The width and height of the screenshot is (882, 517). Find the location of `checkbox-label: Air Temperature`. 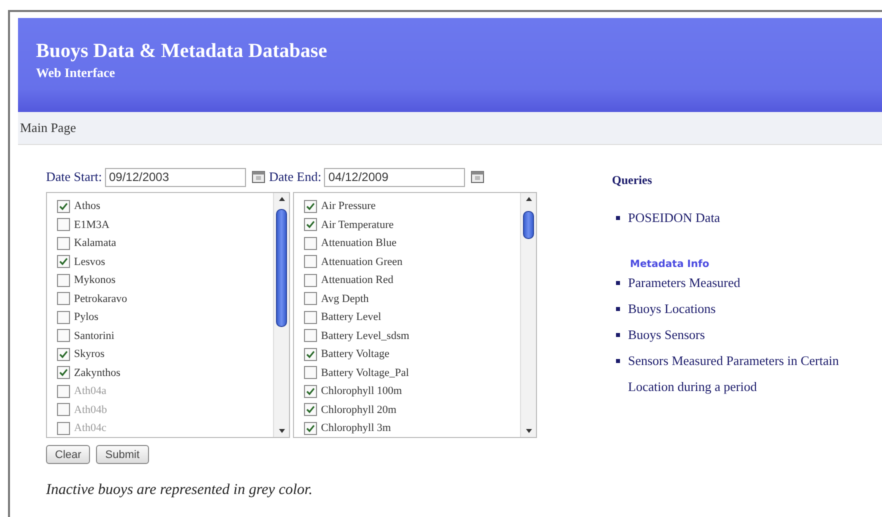

checkbox-label: Air Temperature is located at coordinates (357, 224).